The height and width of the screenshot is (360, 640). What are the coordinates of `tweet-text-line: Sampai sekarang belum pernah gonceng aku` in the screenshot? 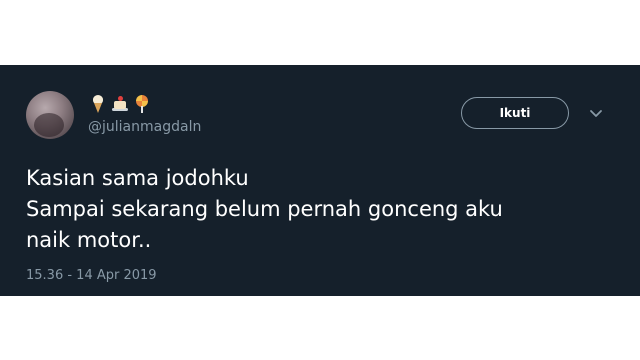 It's located at (264, 209).